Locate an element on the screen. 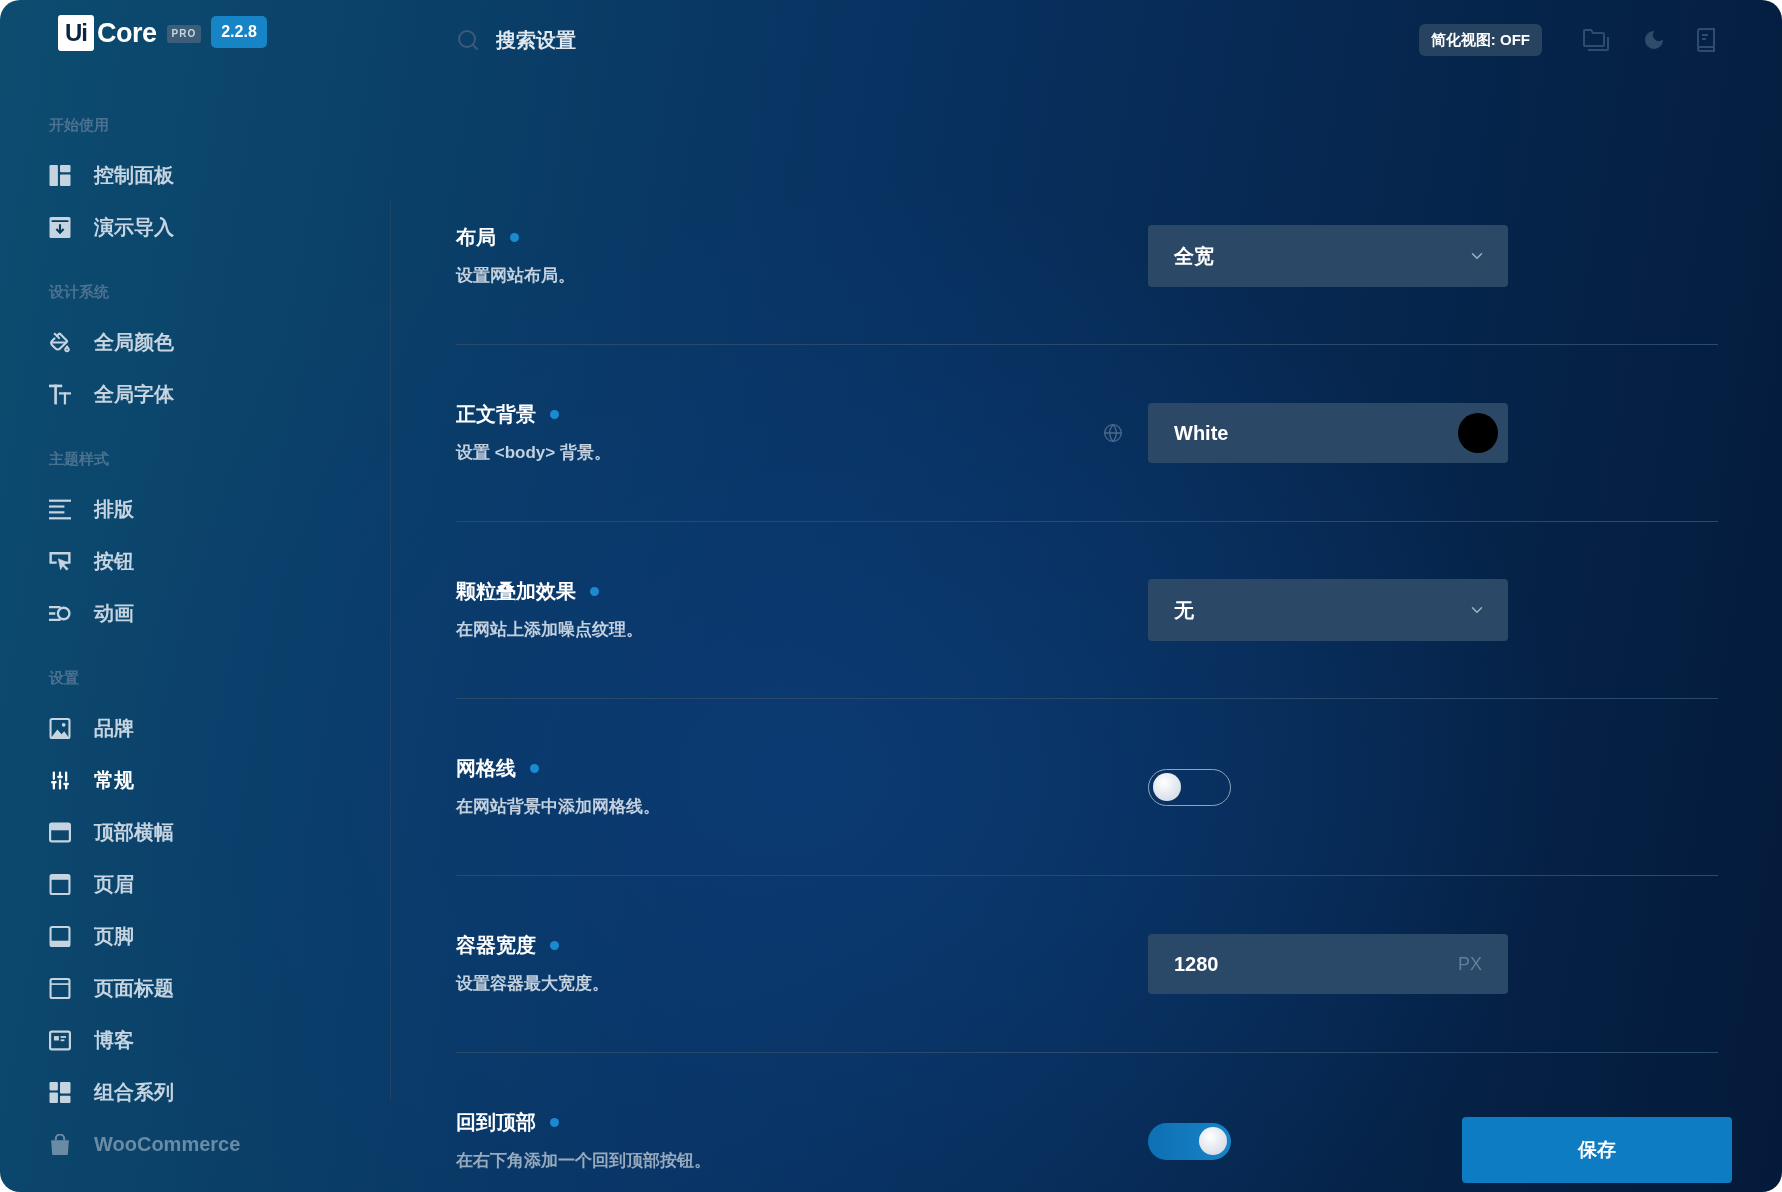  setting-description: 设置容器最大宽度。 is located at coordinates (533, 984).